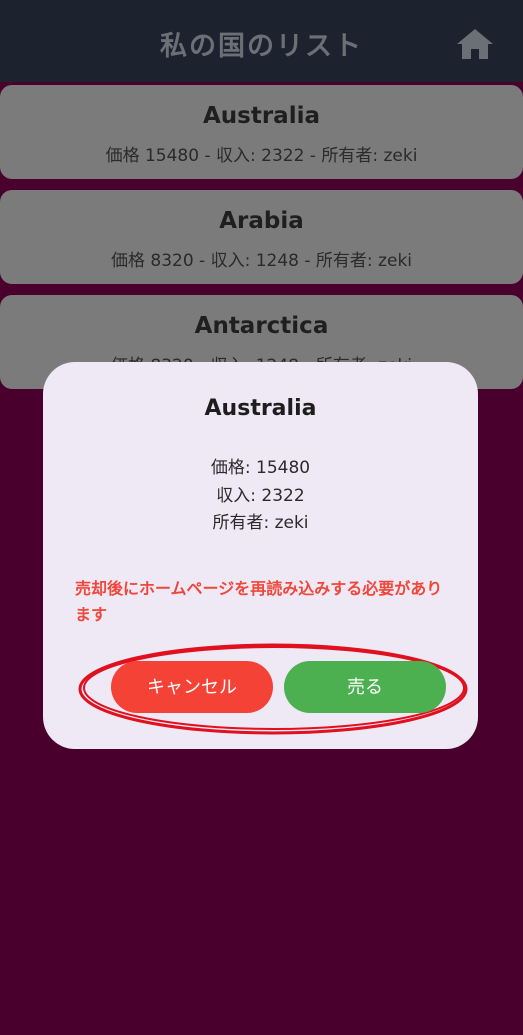 The width and height of the screenshot is (523, 1035). What do you see at coordinates (261, 261) in the screenshot?
I see `country-details: 価格 8320 - 収入: 1248 - 所有者: zeki` at bounding box center [261, 261].